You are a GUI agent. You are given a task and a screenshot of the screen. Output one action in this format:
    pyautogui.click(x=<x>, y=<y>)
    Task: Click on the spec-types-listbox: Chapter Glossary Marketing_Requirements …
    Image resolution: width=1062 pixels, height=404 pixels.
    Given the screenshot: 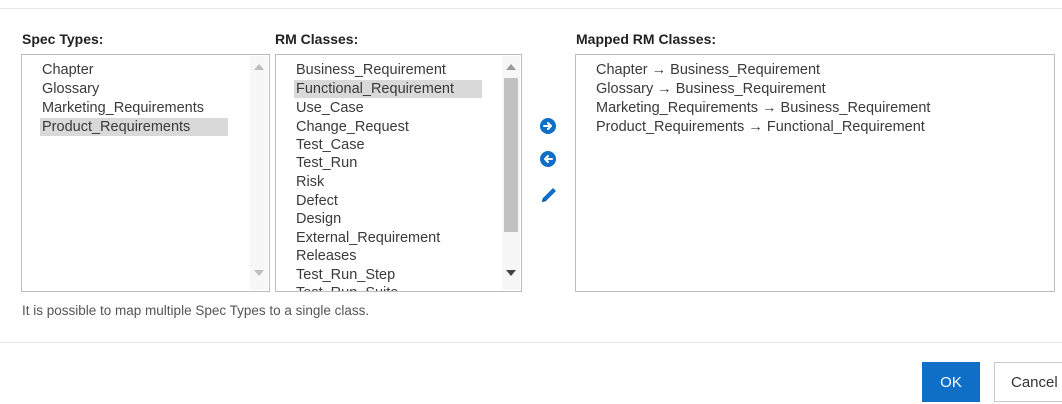 What is the action you would take?
    pyautogui.click(x=145, y=173)
    